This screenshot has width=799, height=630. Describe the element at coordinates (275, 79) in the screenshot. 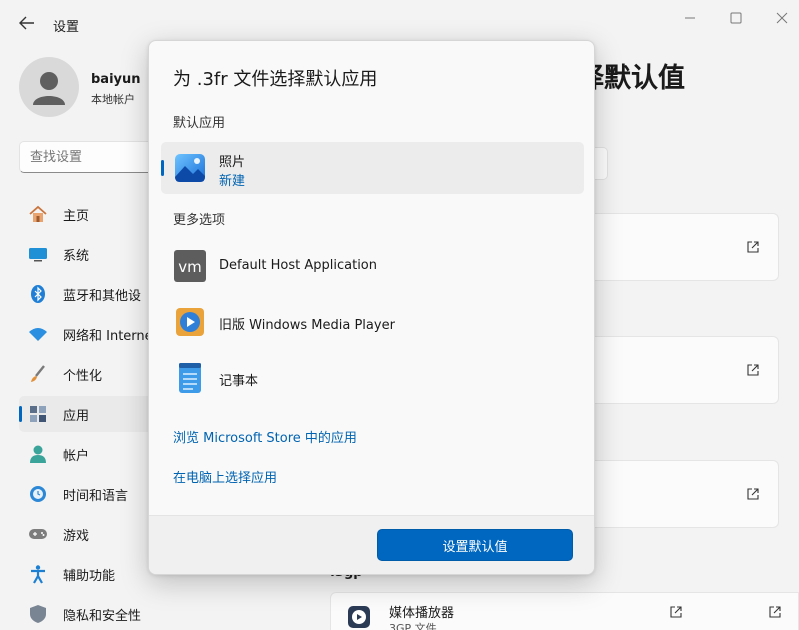

I see `dialog-title: 为 .3fr 文件选择默认应用` at that location.